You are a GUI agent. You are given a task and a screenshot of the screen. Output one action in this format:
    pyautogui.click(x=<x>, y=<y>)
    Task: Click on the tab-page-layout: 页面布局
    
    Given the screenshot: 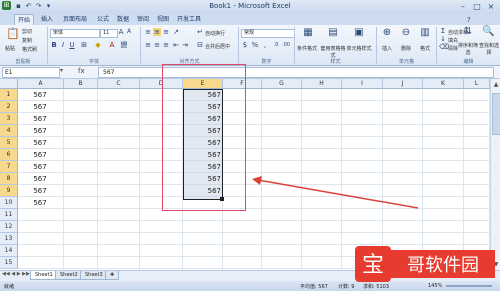 What is the action you would take?
    pyautogui.click(x=75, y=19)
    